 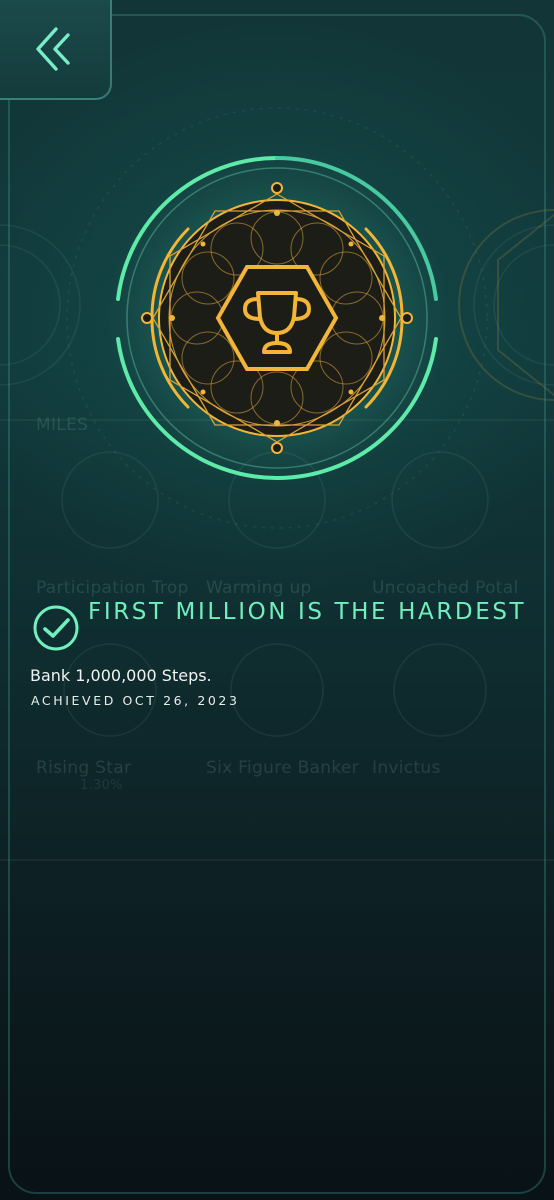 What do you see at coordinates (56, 628) in the screenshot?
I see `check-circle-icon` at bounding box center [56, 628].